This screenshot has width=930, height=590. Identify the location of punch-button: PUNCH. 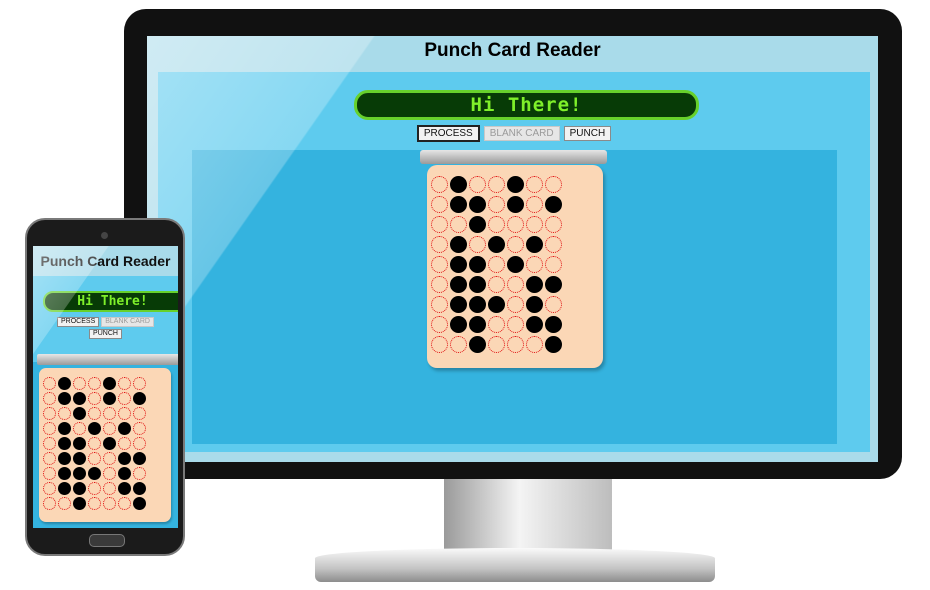
(587, 133).